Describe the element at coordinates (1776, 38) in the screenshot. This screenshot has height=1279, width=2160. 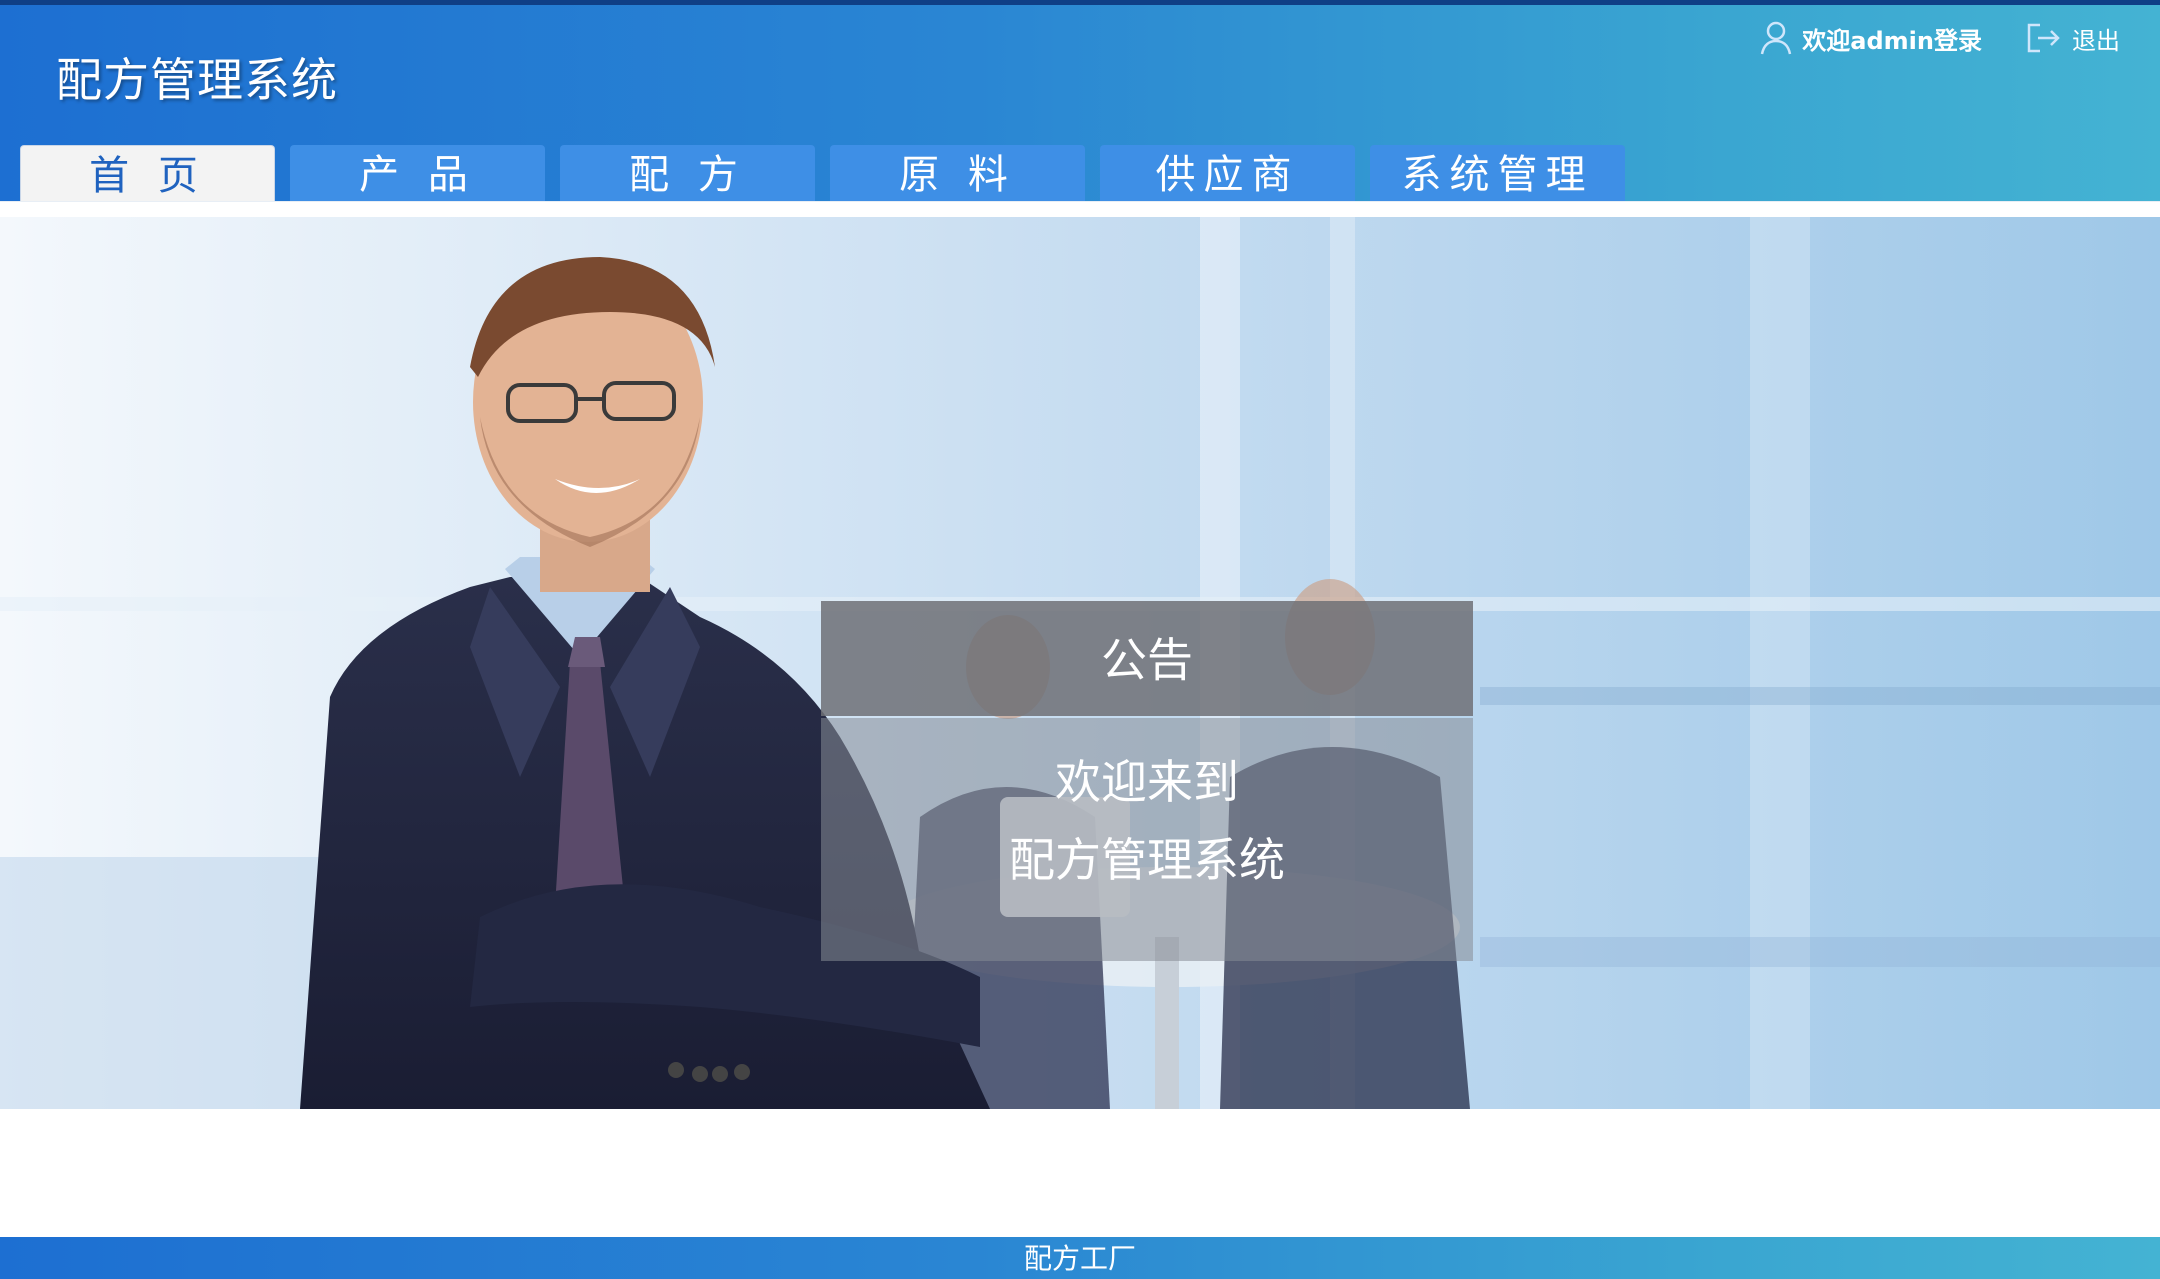
I see `user-icon` at that location.